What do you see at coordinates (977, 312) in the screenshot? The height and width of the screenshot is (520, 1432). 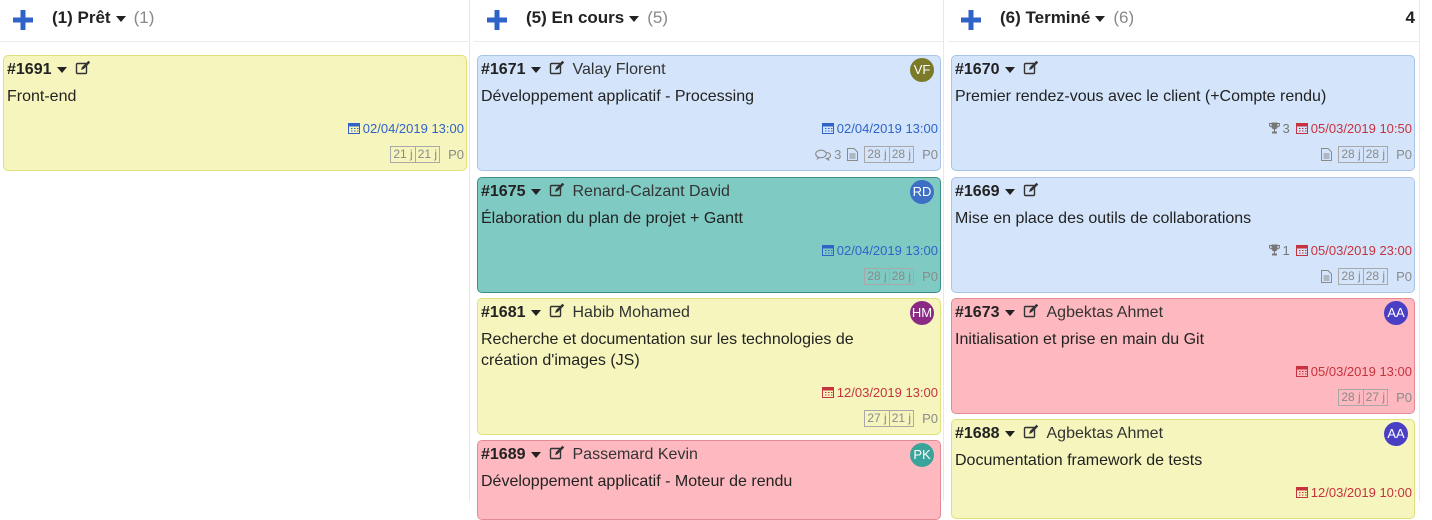 I see `card-id: #1673` at bounding box center [977, 312].